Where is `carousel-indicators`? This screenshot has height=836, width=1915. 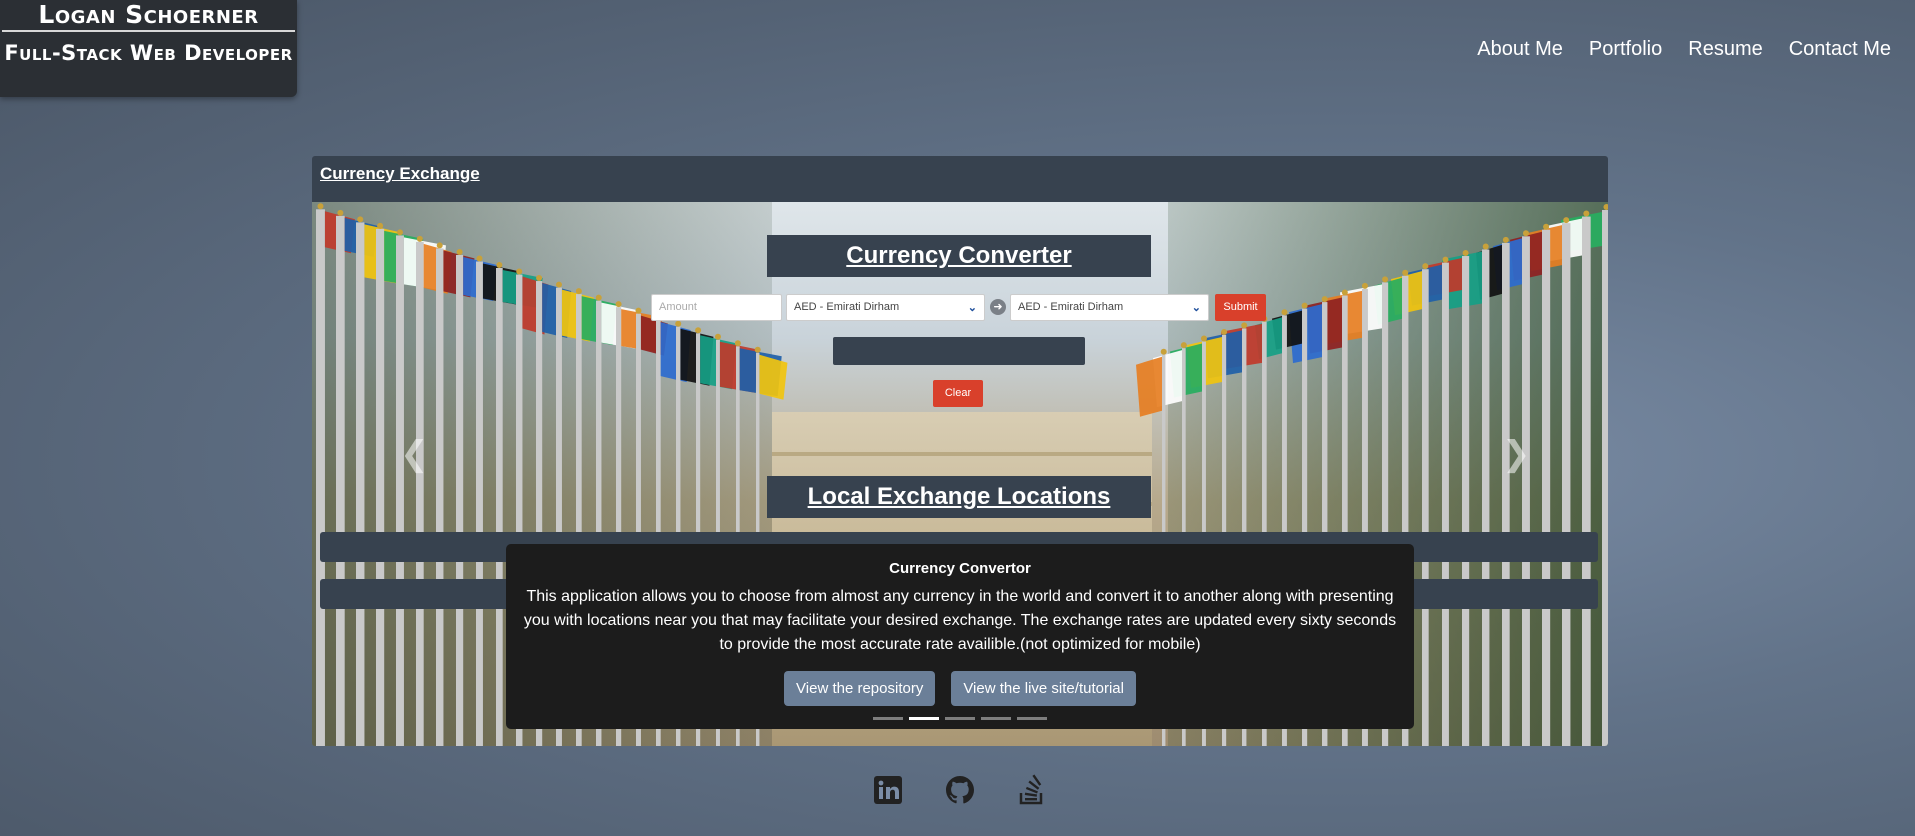
carousel-indicators is located at coordinates (960, 718).